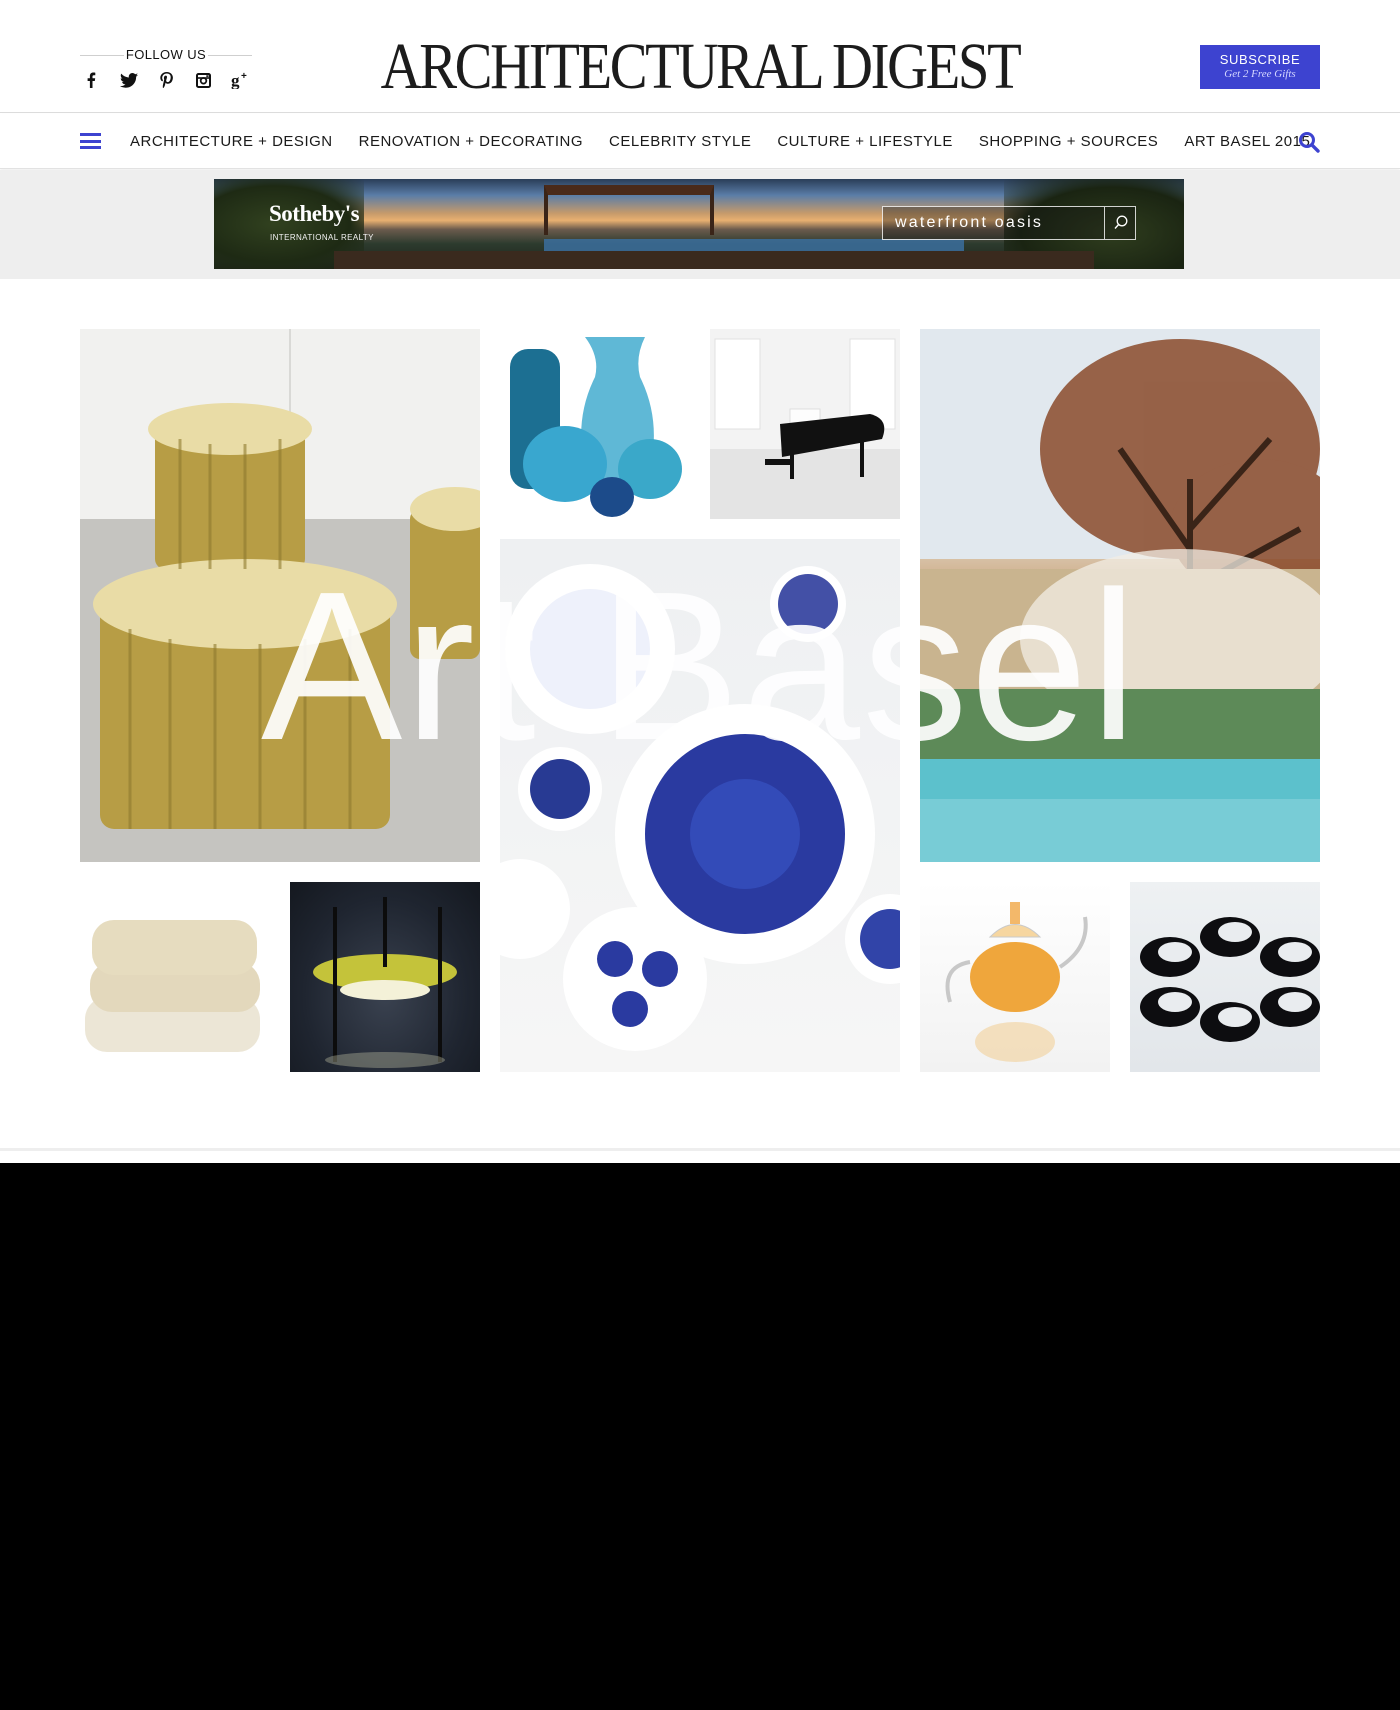 The height and width of the screenshot is (1710, 1400). I want to click on nav-item-shopping-sources: SHOPPING + SOURCES, so click(1068, 141).